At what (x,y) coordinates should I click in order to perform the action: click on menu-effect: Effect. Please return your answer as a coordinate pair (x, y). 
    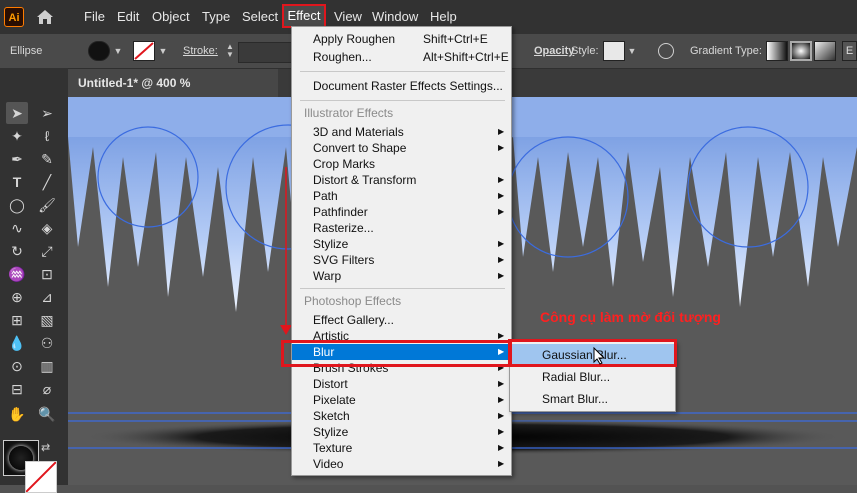
    Looking at the image, I should click on (304, 16).